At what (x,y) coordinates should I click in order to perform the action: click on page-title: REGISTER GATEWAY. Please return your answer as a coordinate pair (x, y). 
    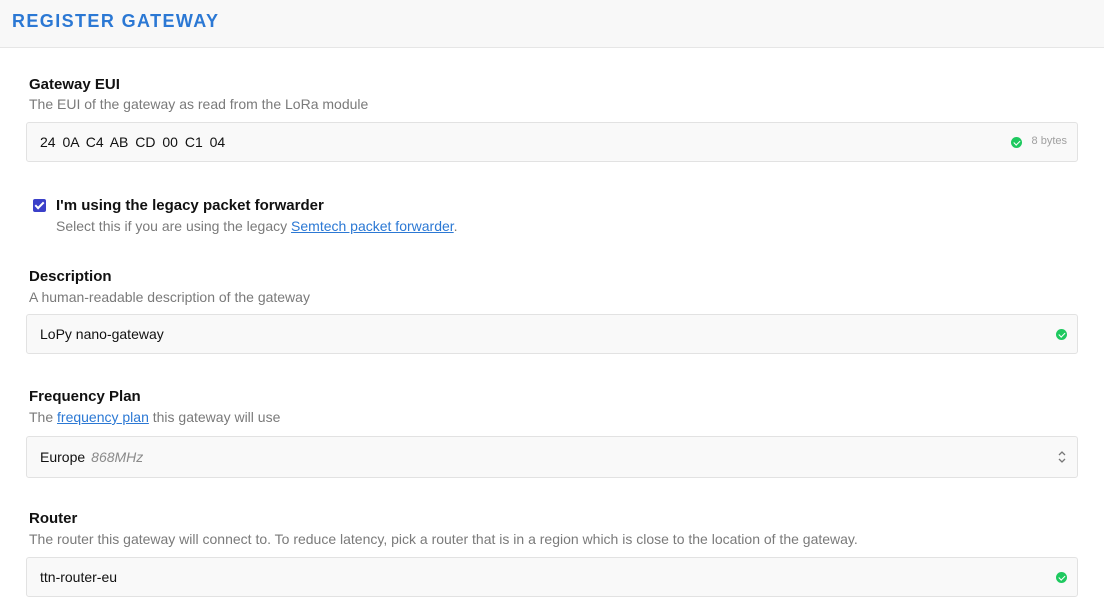
    Looking at the image, I should click on (116, 21).